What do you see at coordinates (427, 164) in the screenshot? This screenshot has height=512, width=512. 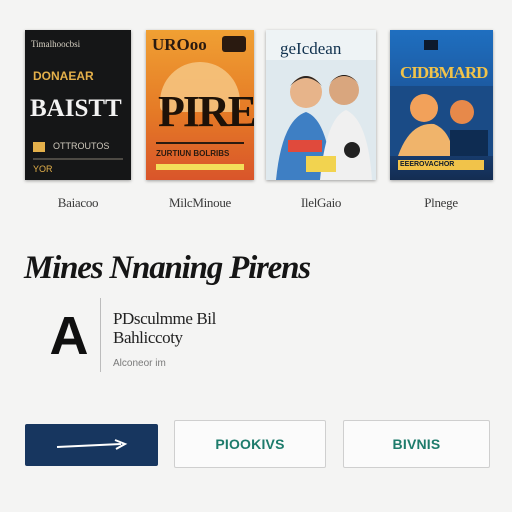 I see `cover-4-footer-text: EEEROVACHOR` at bounding box center [427, 164].